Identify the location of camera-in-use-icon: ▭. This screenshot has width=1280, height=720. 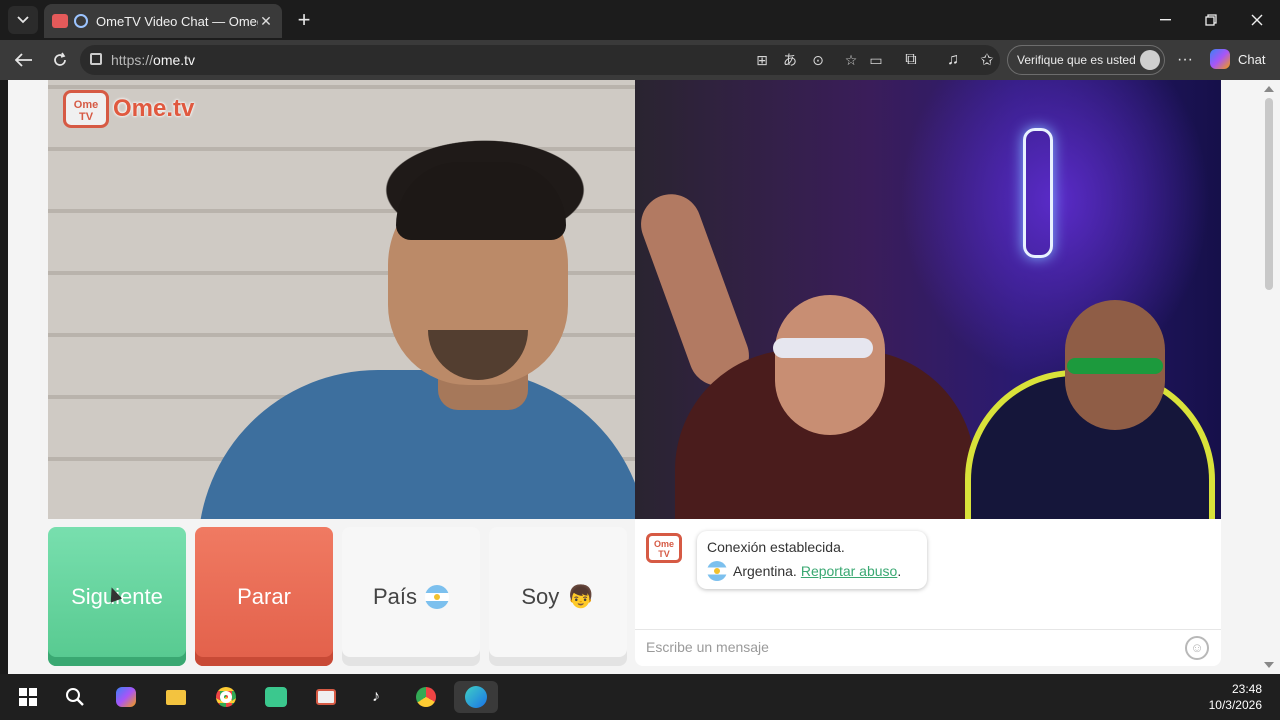
(876, 60).